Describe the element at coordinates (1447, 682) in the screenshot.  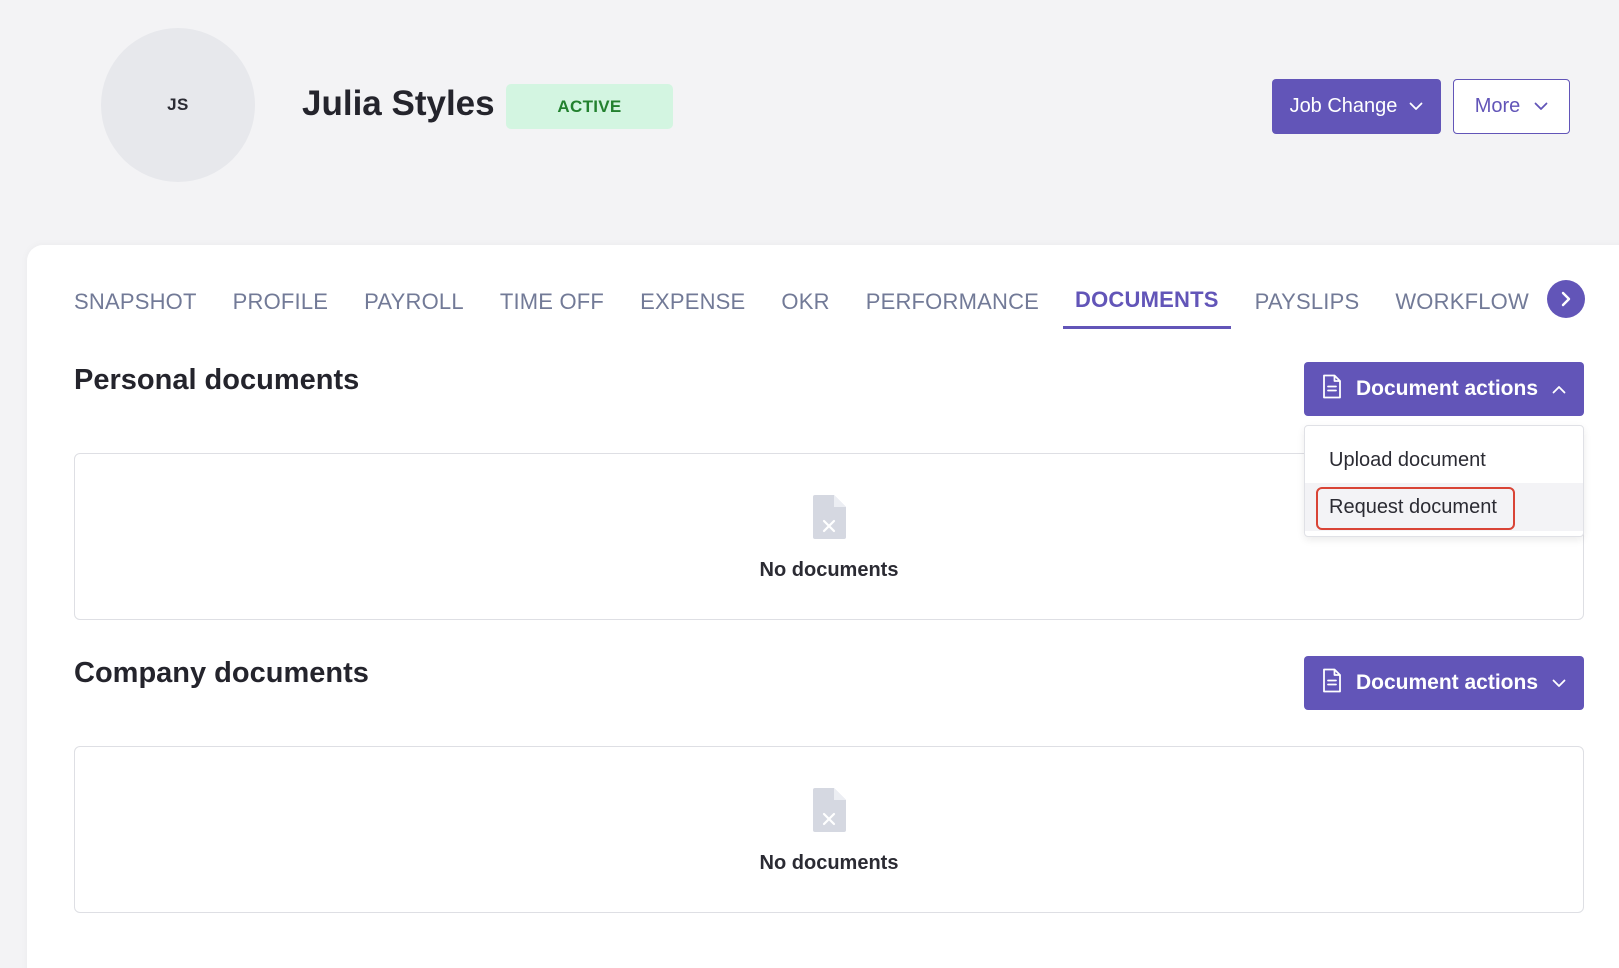
I see `company-document-actions-label: Document actions` at that location.